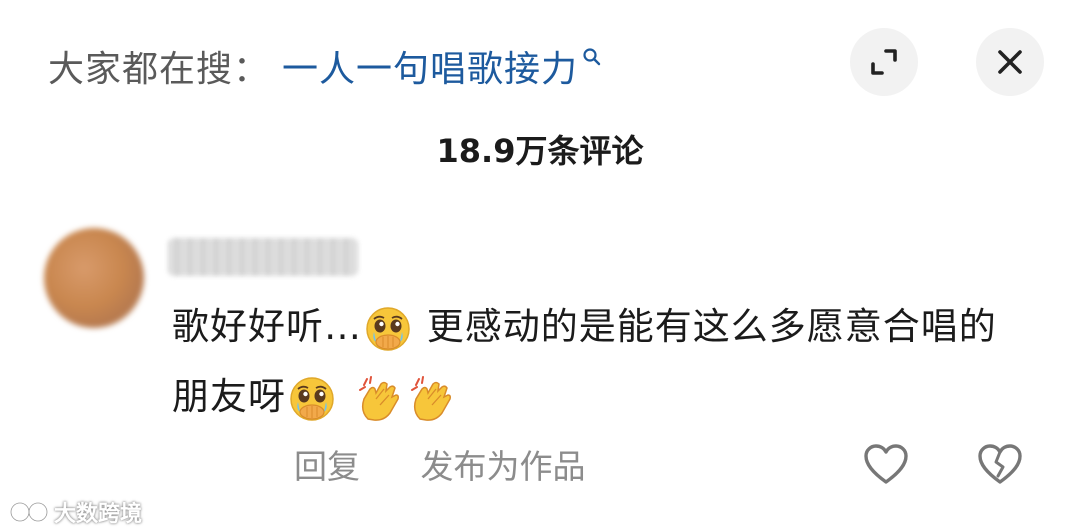  I want to click on broken-heart-icon, so click(1000, 464).